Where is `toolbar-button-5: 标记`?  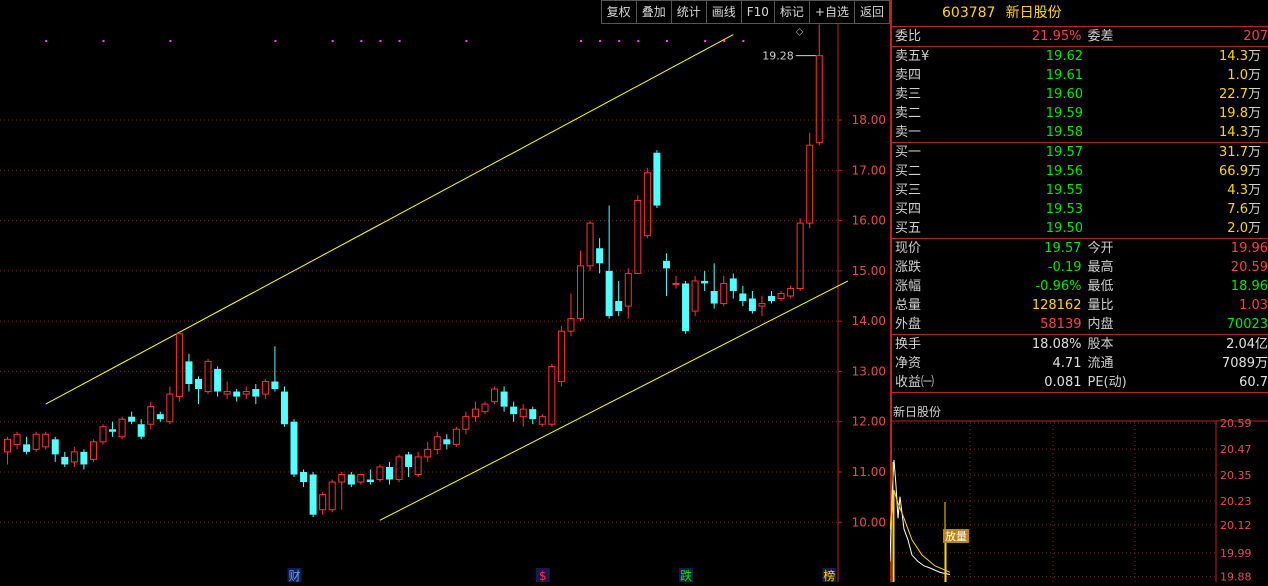 toolbar-button-5: 标记 is located at coordinates (791, 12).